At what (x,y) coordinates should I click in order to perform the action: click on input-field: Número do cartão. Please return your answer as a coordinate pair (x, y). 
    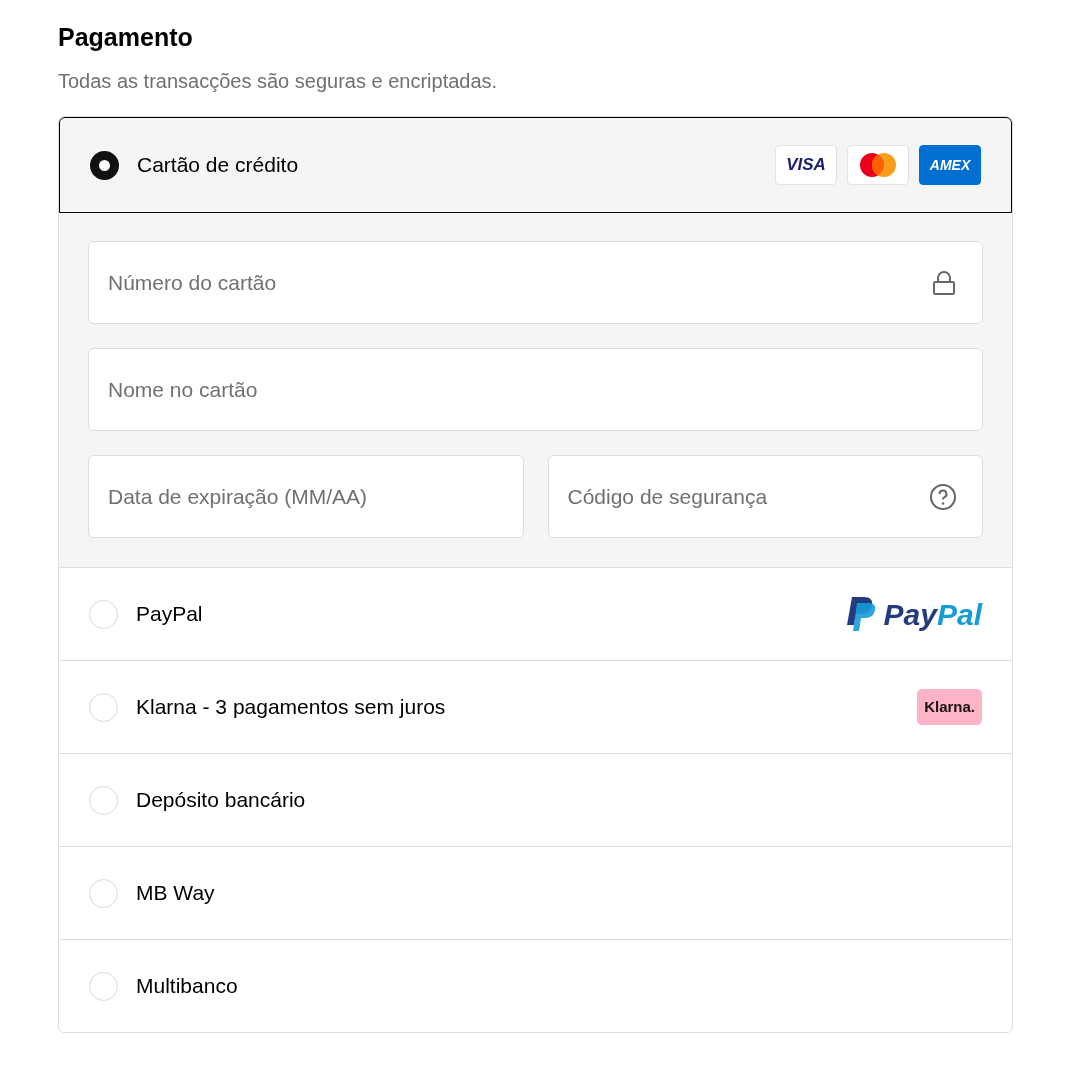
    Looking at the image, I should click on (535, 282).